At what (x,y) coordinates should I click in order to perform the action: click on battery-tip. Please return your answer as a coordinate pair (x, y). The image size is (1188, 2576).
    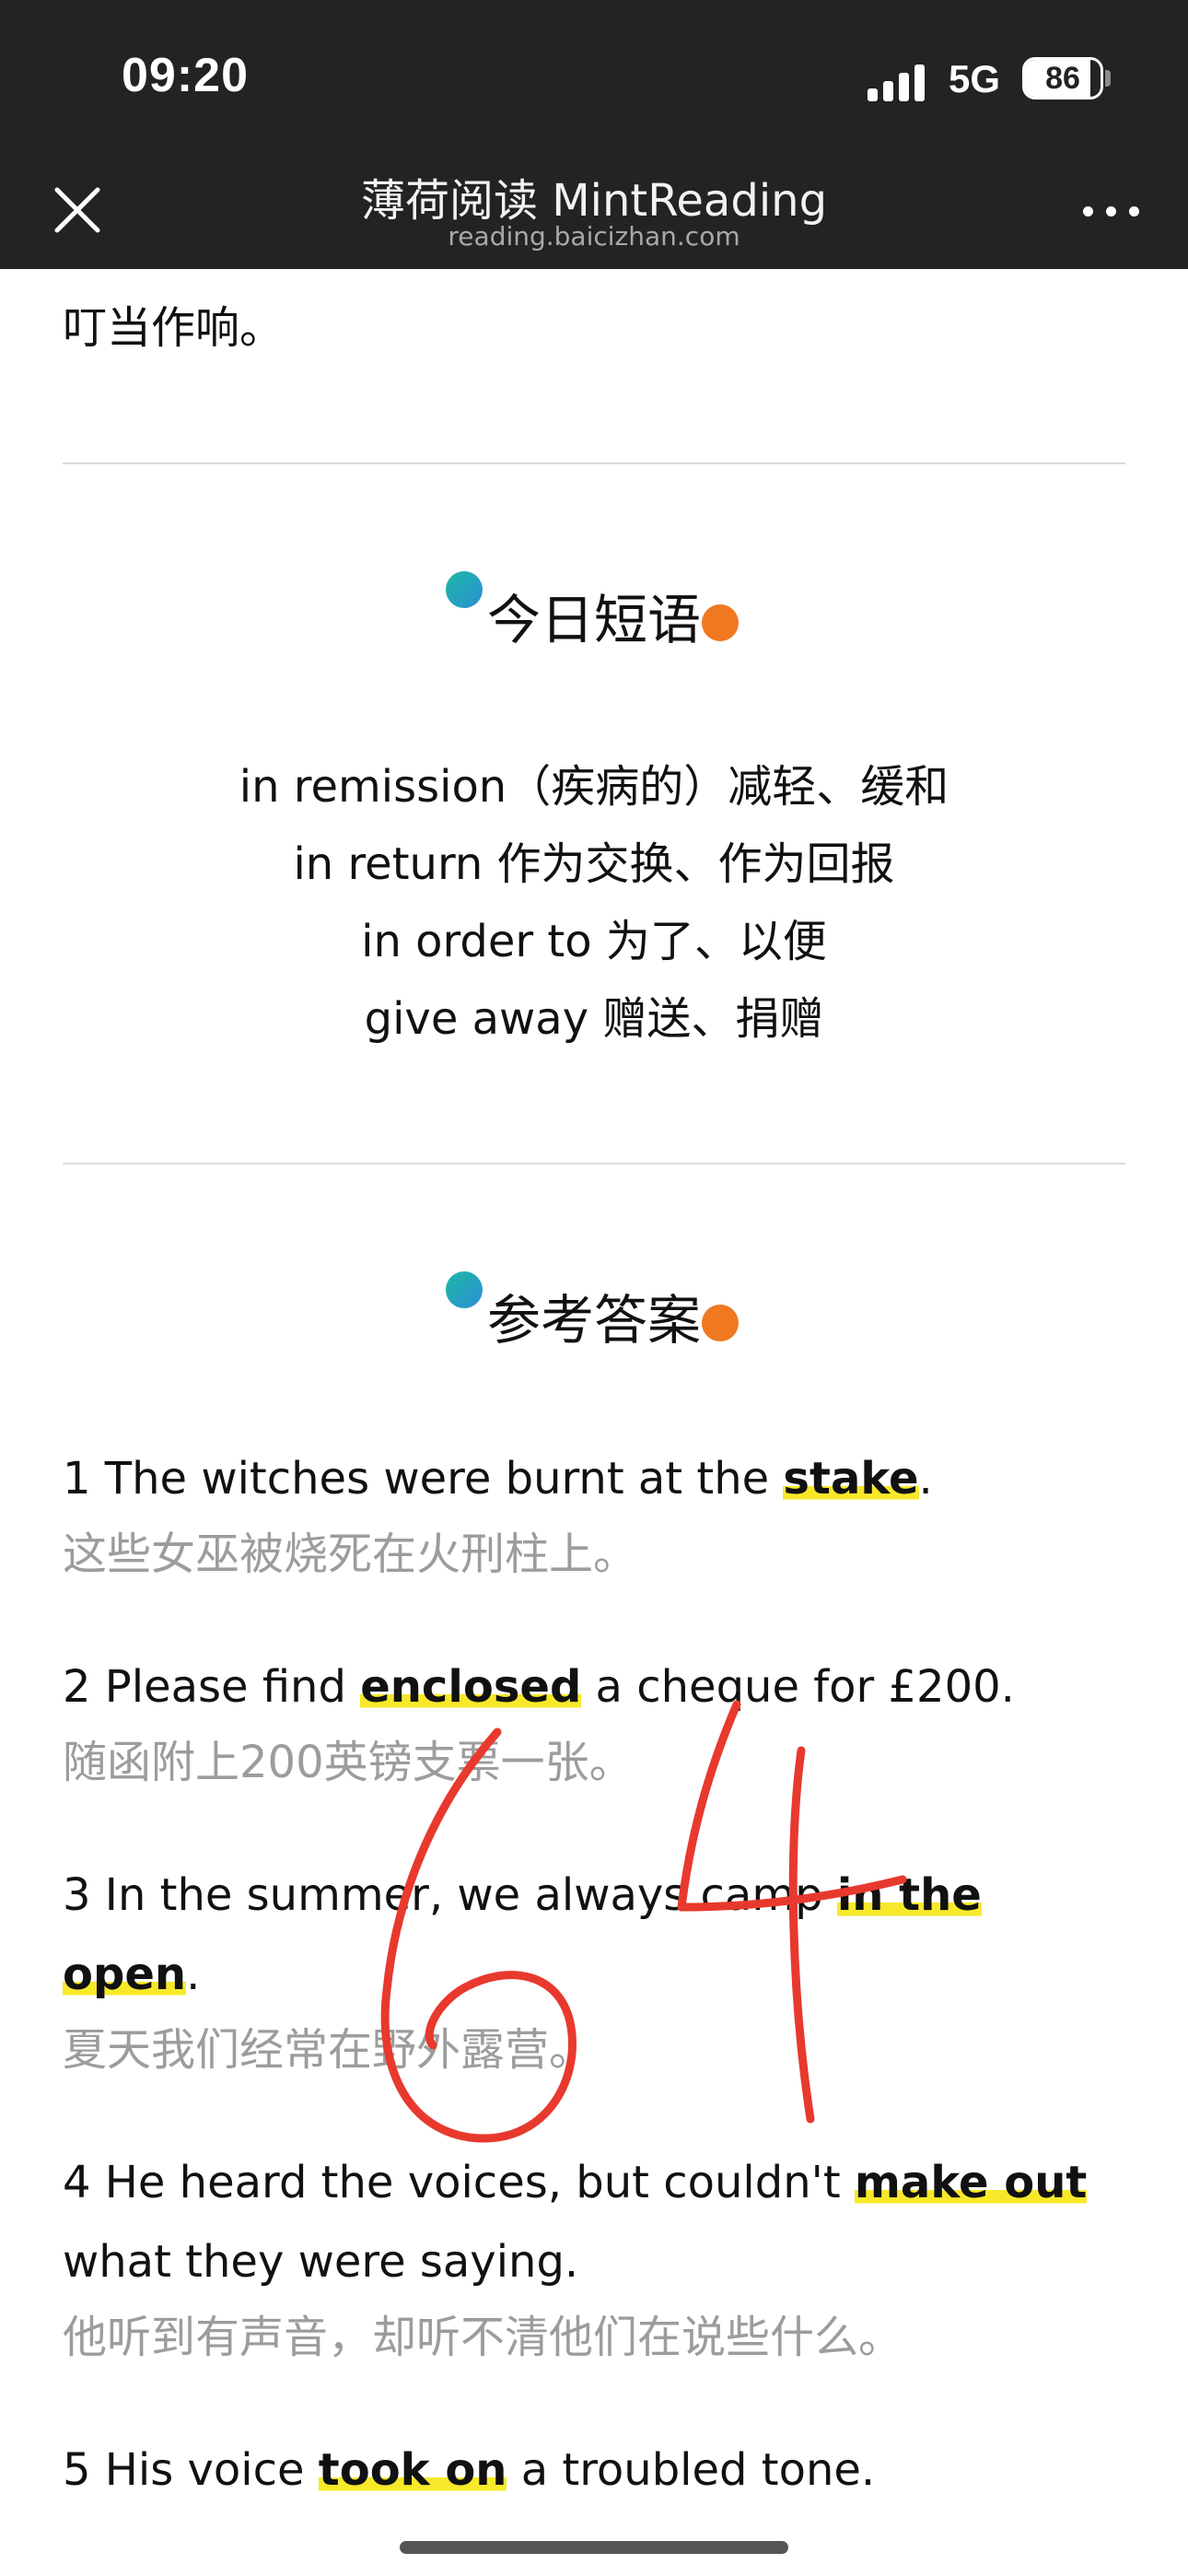
    Looking at the image, I should click on (1108, 78).